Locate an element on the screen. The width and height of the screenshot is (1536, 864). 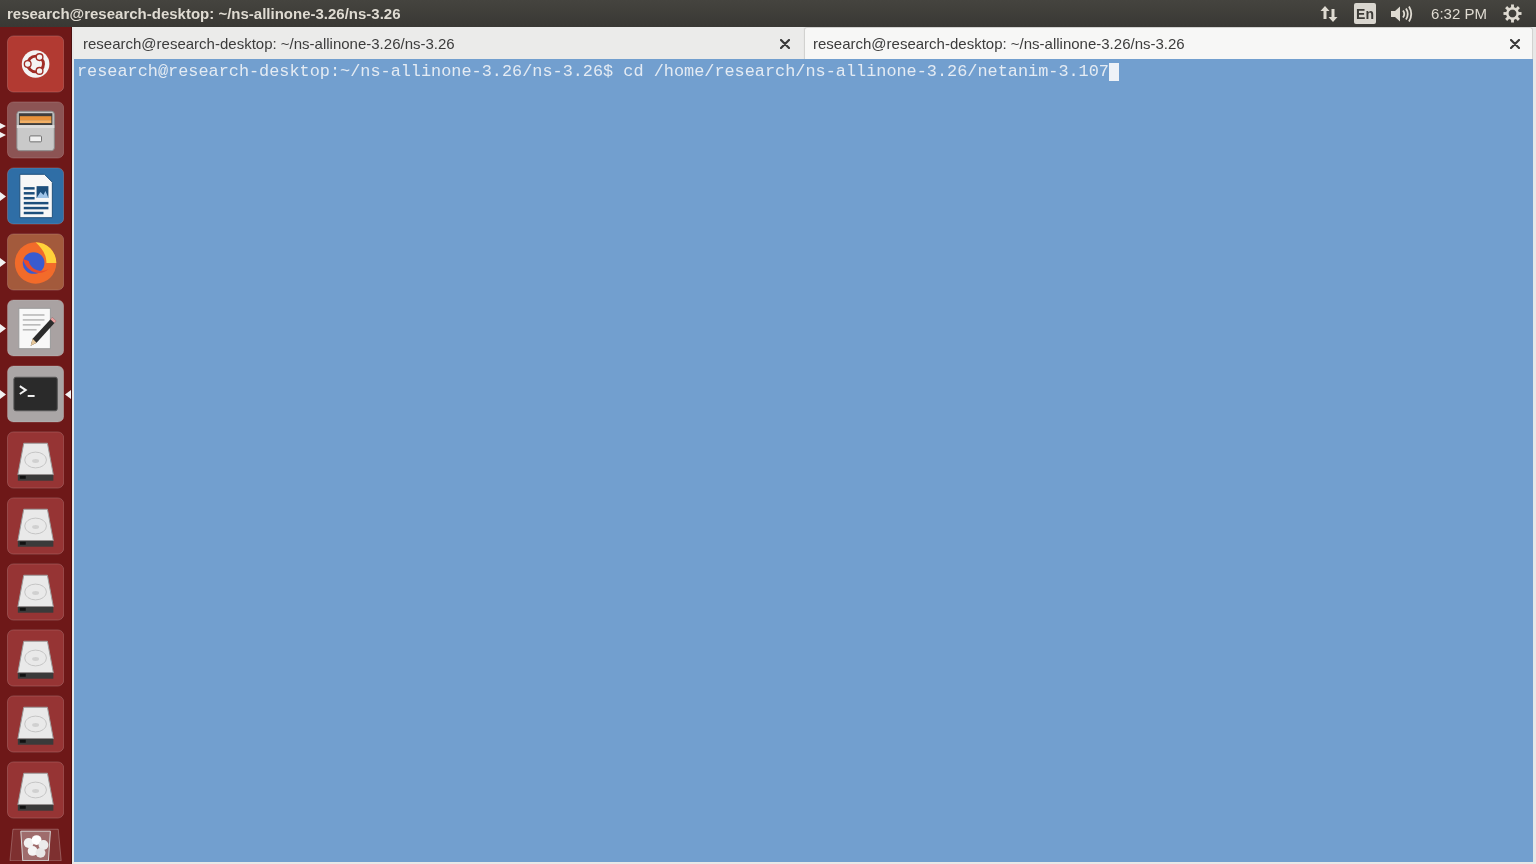
globe-icon is located at coordinates (35, 262).